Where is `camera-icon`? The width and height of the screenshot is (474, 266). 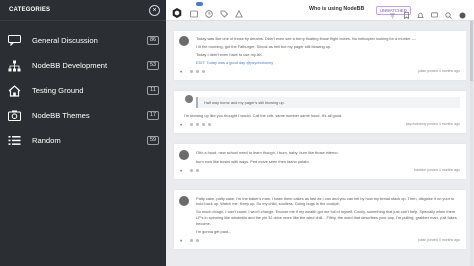 camera-icon is located at coordinates (14, 115).